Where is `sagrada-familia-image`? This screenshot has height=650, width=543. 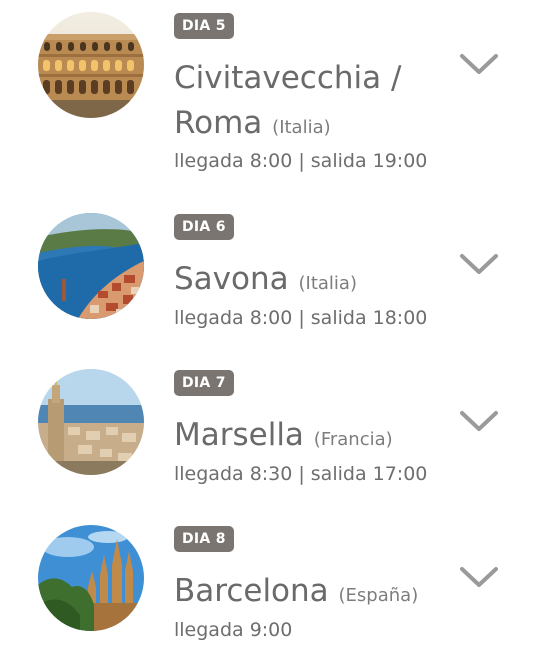 sagrada-familia-image is located at coordinates (91, 578).